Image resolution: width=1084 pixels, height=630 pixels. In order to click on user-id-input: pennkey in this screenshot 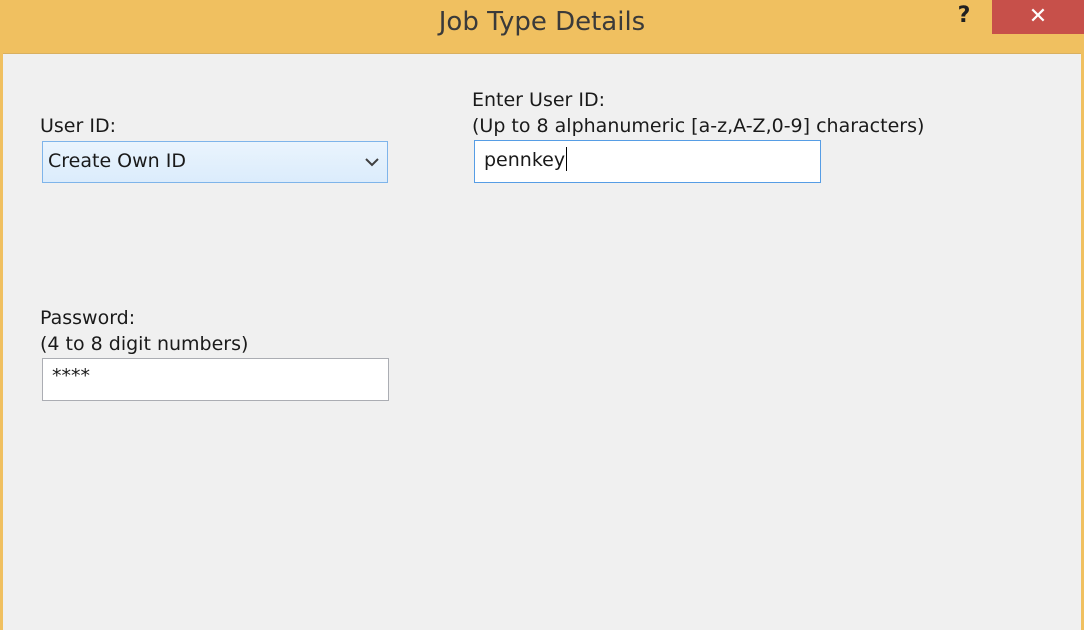, I will do `click(647, 161)`.